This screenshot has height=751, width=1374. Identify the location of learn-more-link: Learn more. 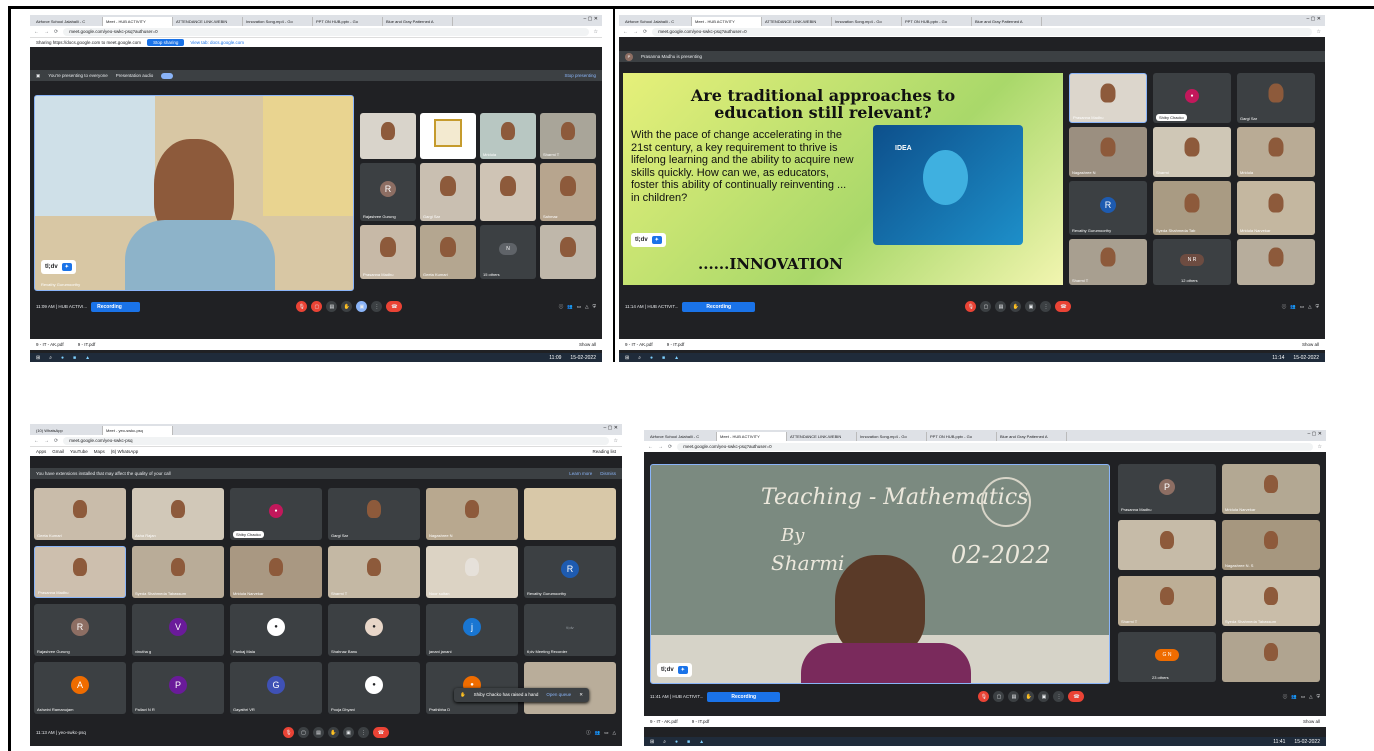
(580, 473).